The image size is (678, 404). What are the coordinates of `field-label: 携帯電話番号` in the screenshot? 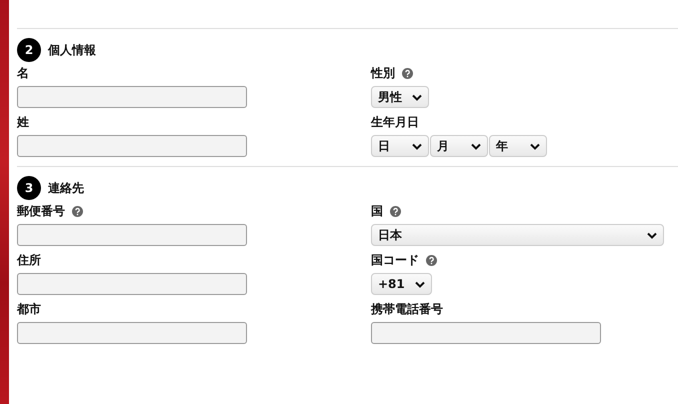 It's located at (407, 309).